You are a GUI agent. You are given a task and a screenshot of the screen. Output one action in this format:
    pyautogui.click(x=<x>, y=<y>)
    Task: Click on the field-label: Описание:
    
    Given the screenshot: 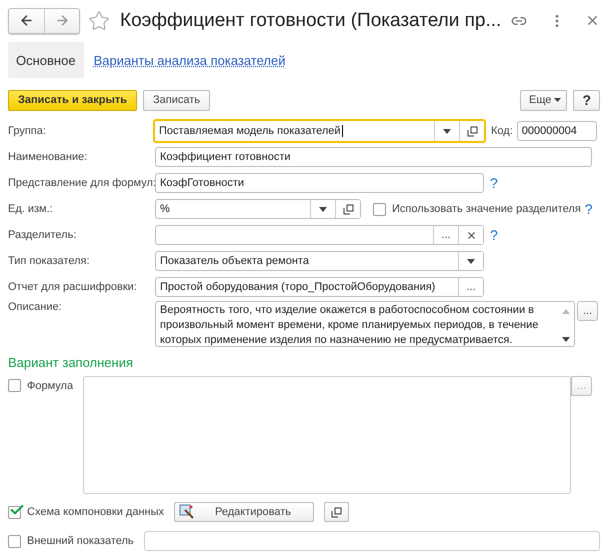 What is the action you would take?
    pyautogui.click(x=35, y=307)
    